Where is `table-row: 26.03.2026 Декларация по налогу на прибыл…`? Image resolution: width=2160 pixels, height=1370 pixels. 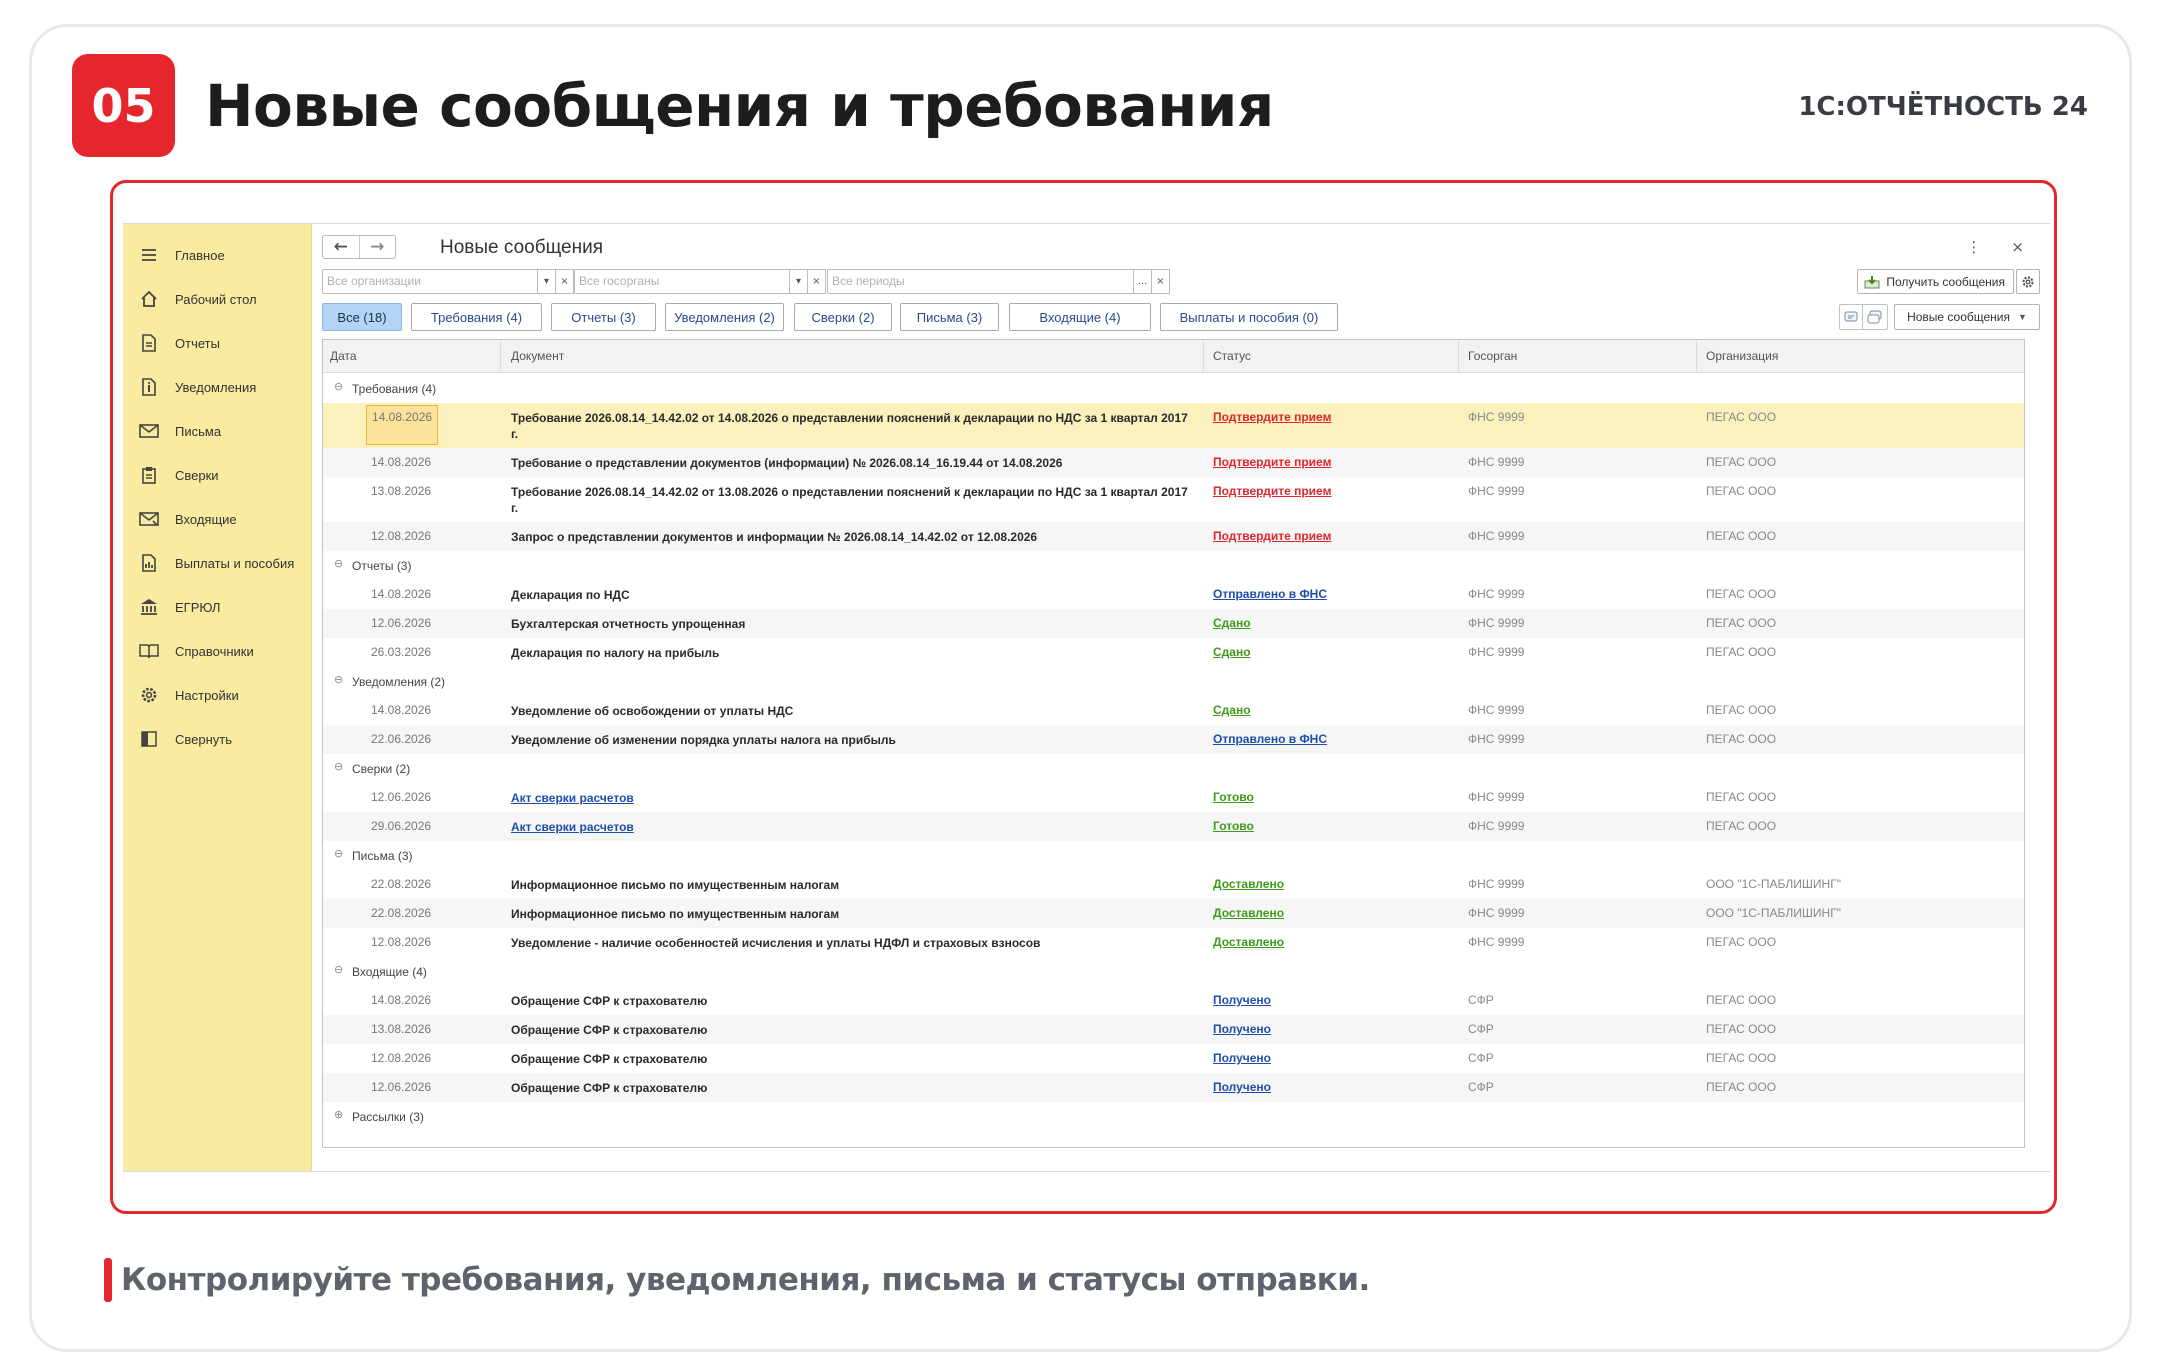 table-row: 26.03.2026 Декларация по налогу на прибыл… is located at coordinates (1173, 652).